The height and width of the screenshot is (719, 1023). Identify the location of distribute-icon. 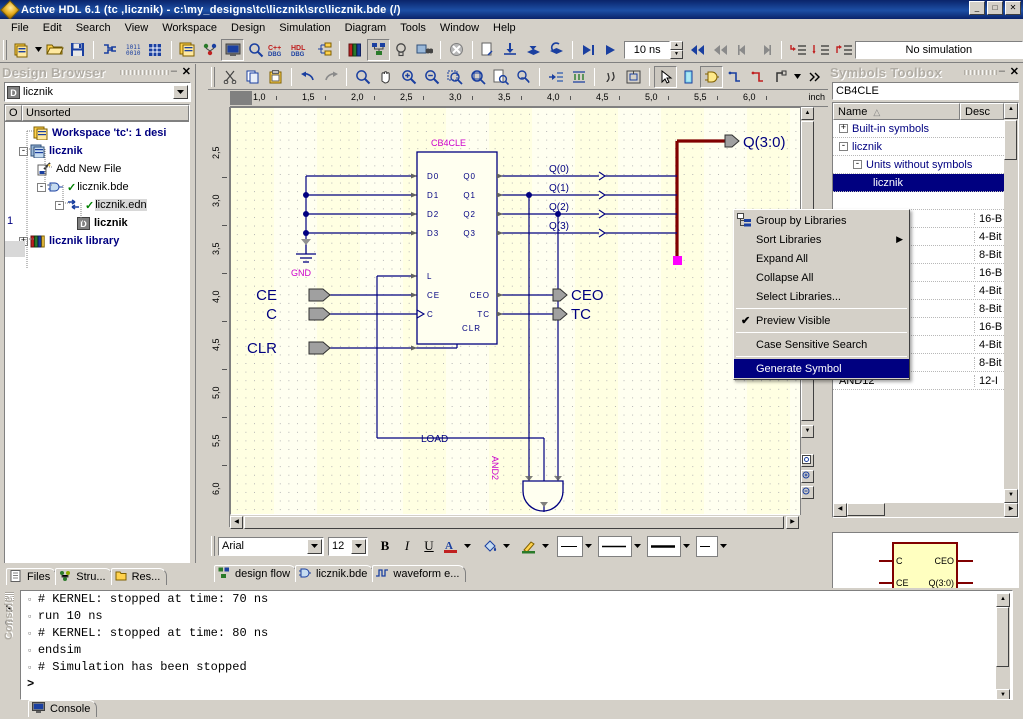
(578, 77).